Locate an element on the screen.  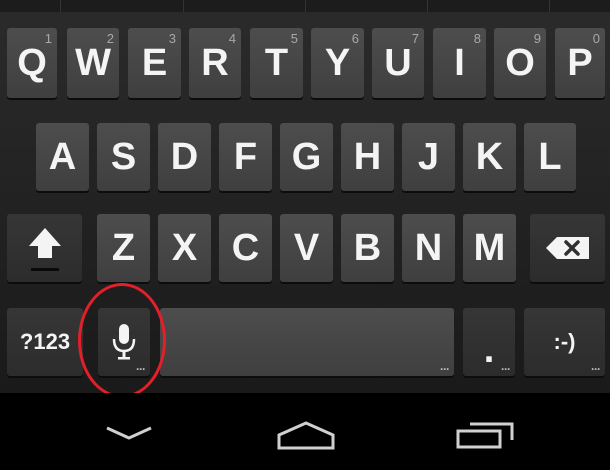
key-label: K is located at coordinates (489, 156).